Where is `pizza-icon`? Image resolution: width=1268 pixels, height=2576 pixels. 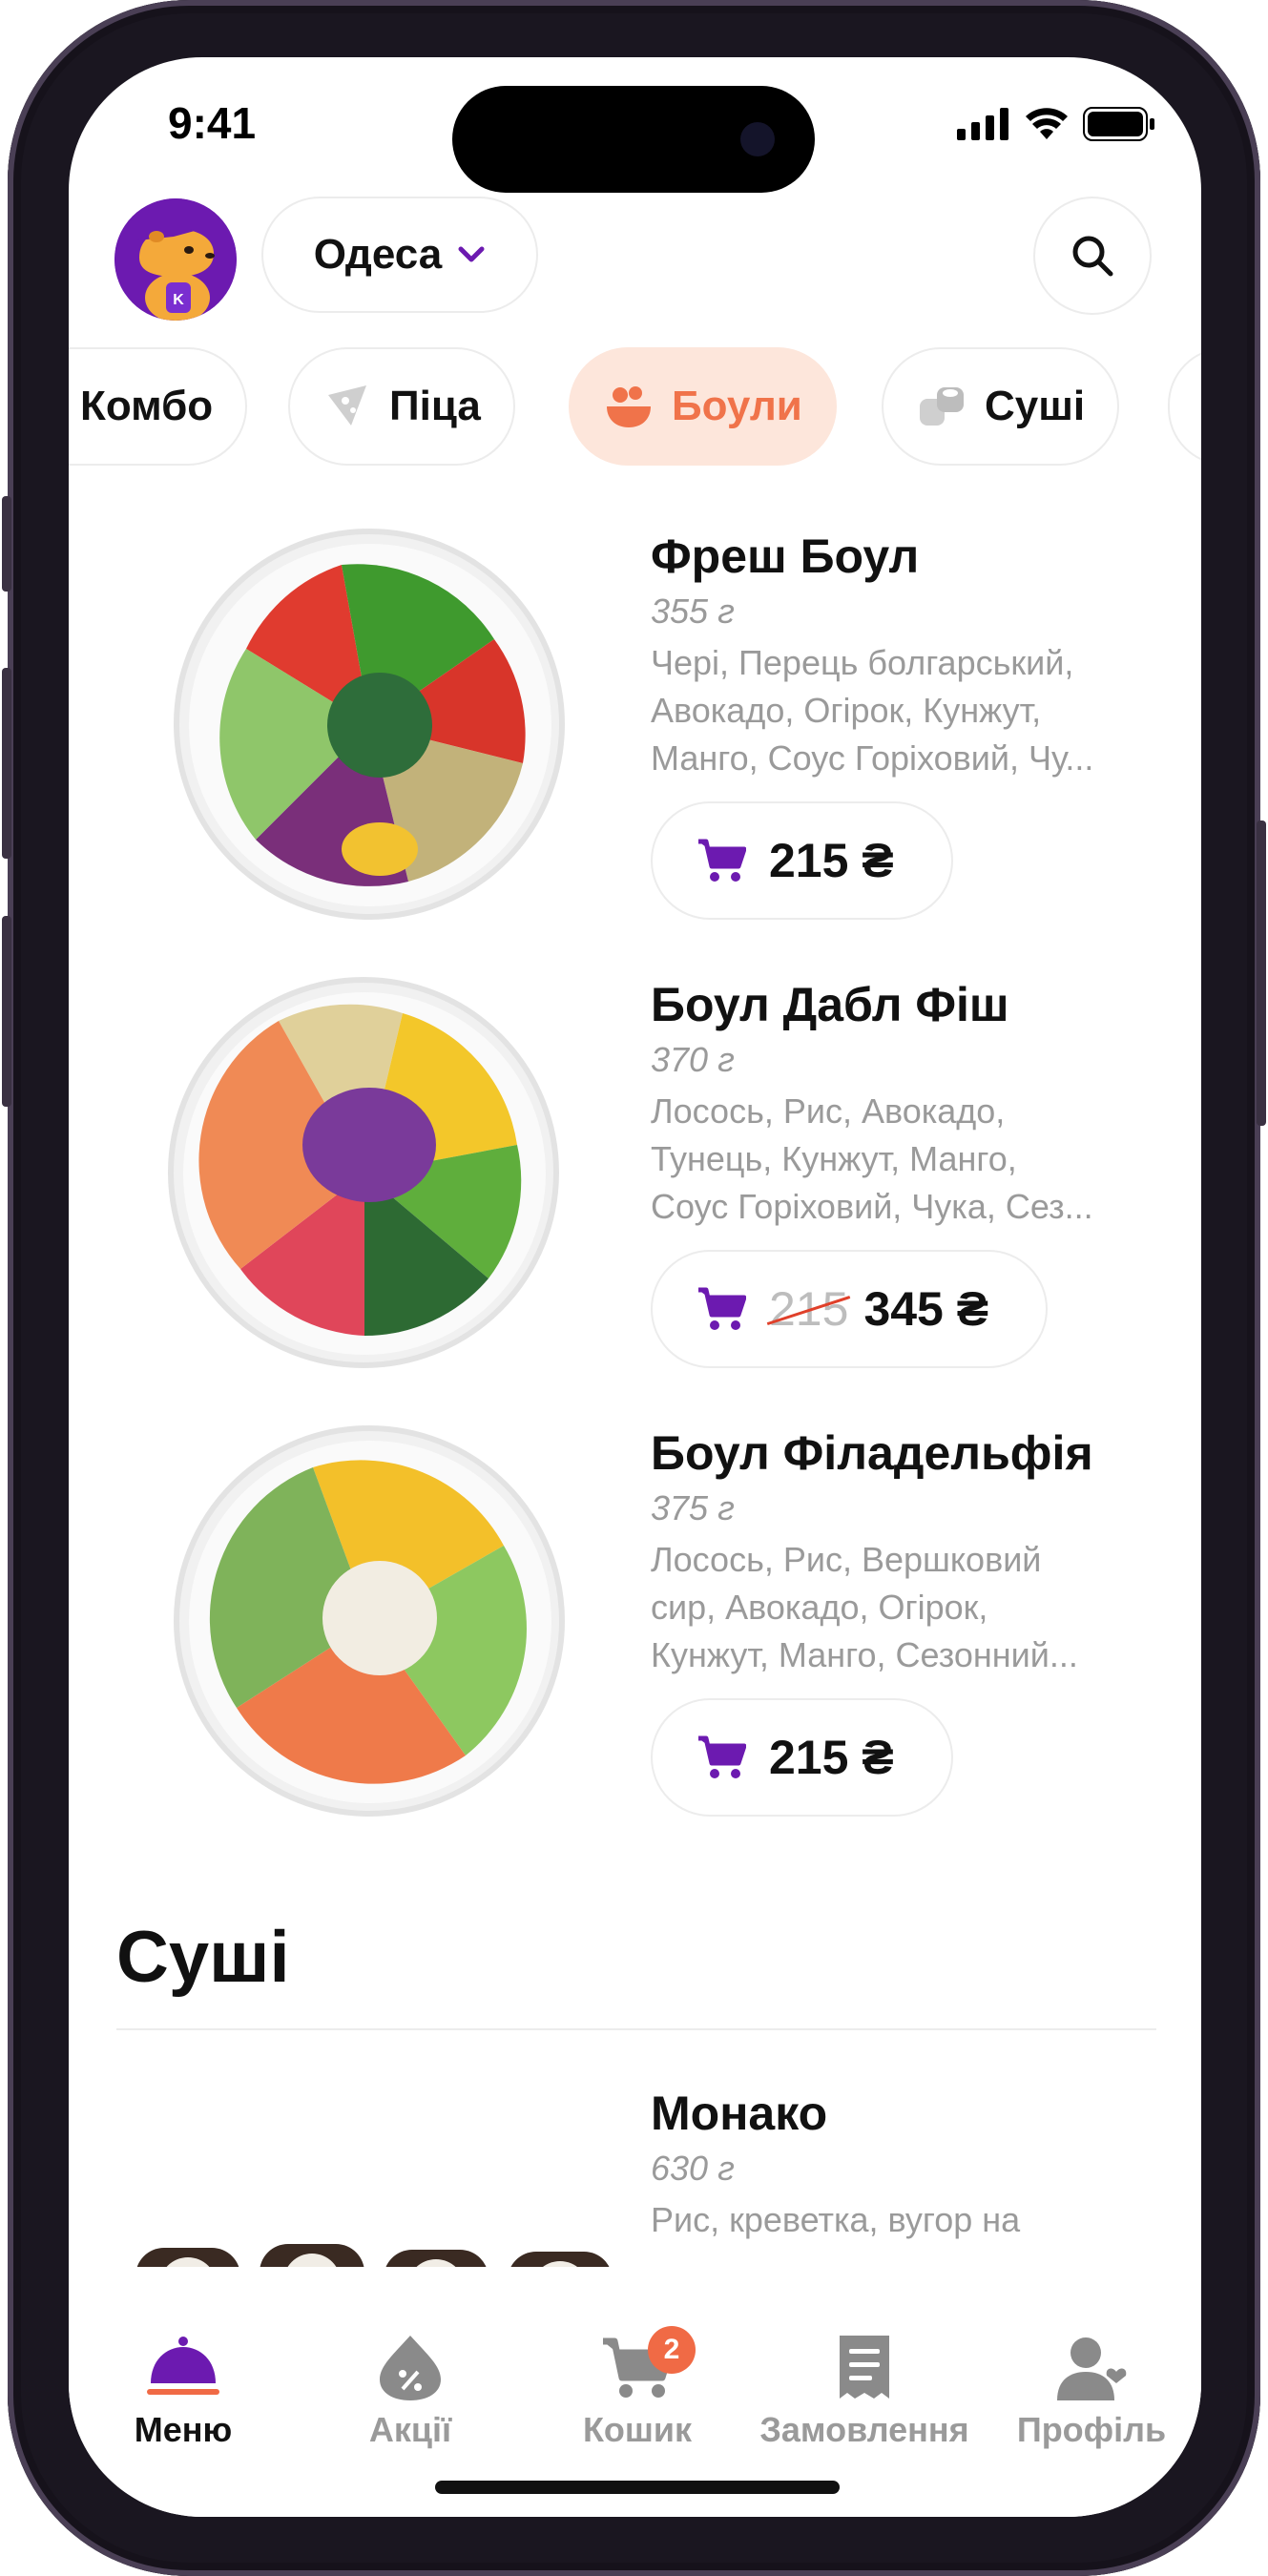
pizza-icon is located at coordinates (347, 405).